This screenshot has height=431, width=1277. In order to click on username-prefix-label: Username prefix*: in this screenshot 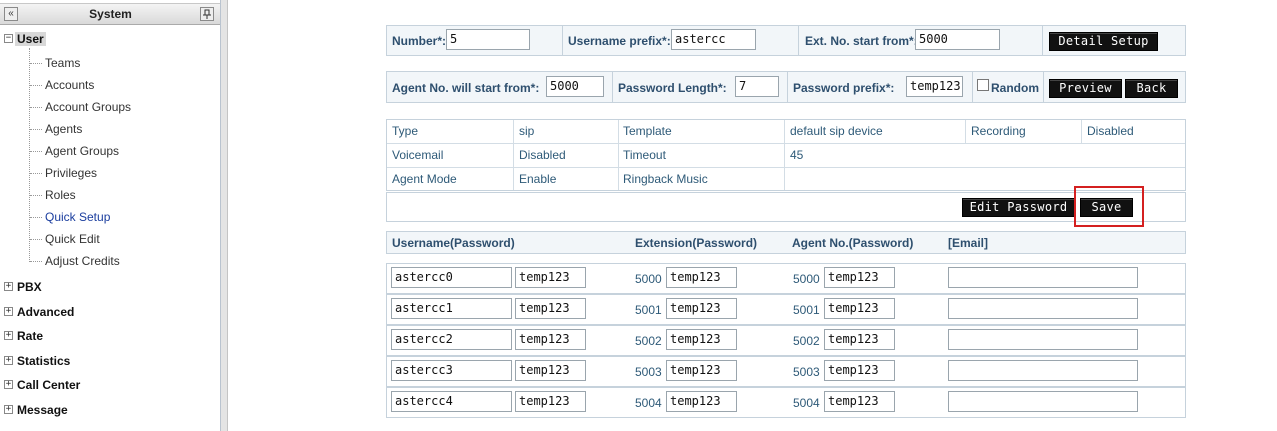, I will do `click(619, 41)`.